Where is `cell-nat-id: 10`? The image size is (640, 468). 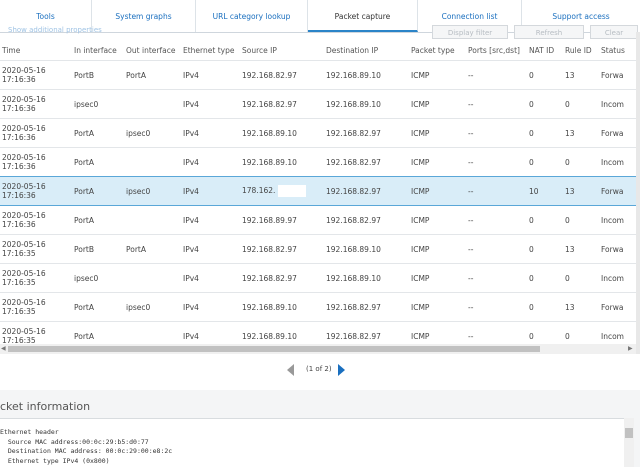
cell-nat-id: 10 is located at coordinates (545, 191).